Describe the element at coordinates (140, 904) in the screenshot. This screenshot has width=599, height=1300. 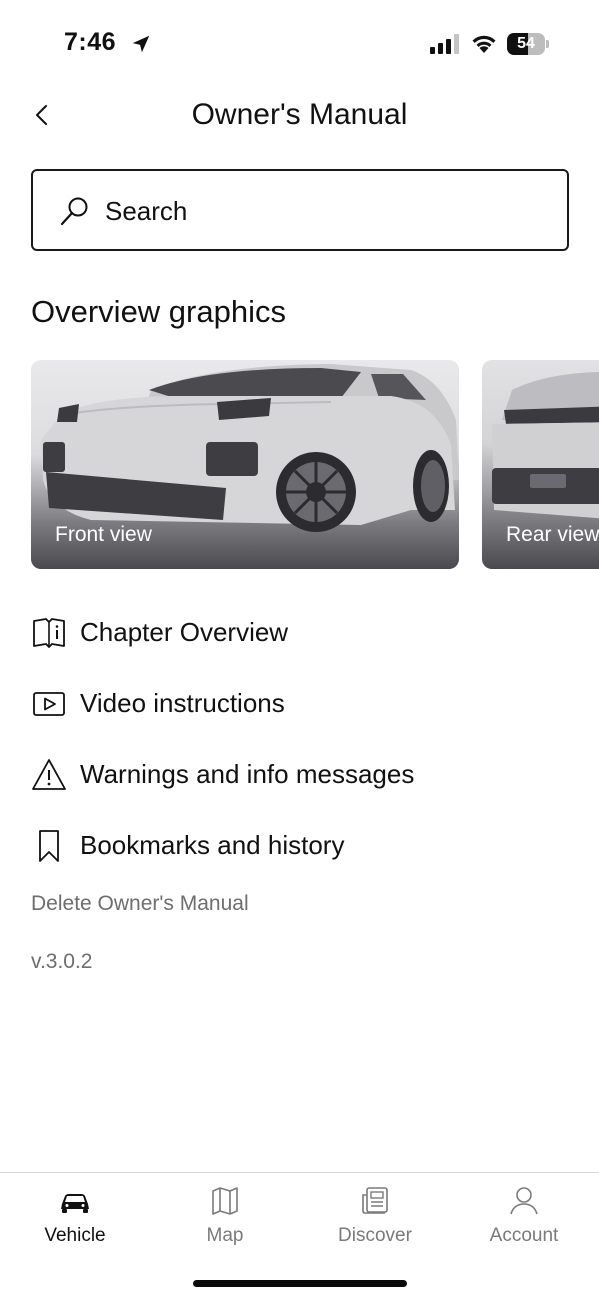
I see `delete-manual-link: Delete Owner's Manual` at that location.